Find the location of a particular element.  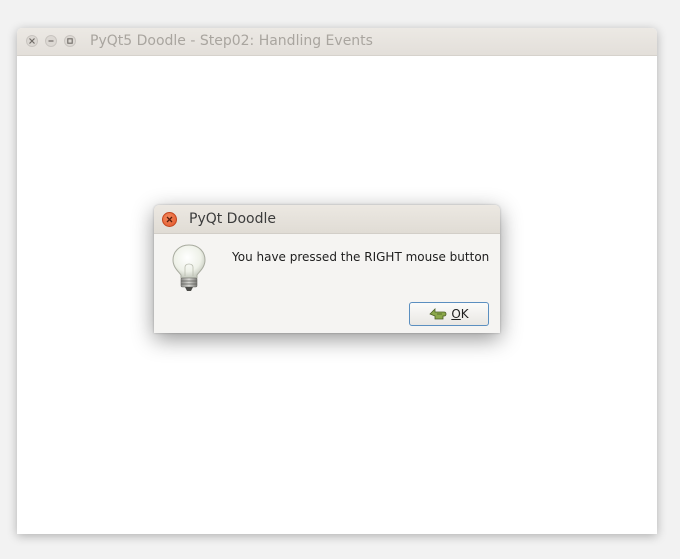

ok-hand-icon is located at coordinates (438, 314).